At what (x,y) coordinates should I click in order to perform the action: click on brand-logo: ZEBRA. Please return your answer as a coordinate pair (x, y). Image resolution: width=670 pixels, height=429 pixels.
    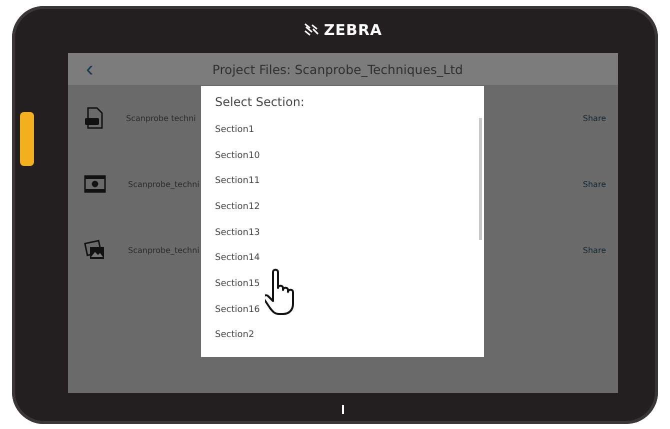
    Looking at the image, I should click on (353, 29).